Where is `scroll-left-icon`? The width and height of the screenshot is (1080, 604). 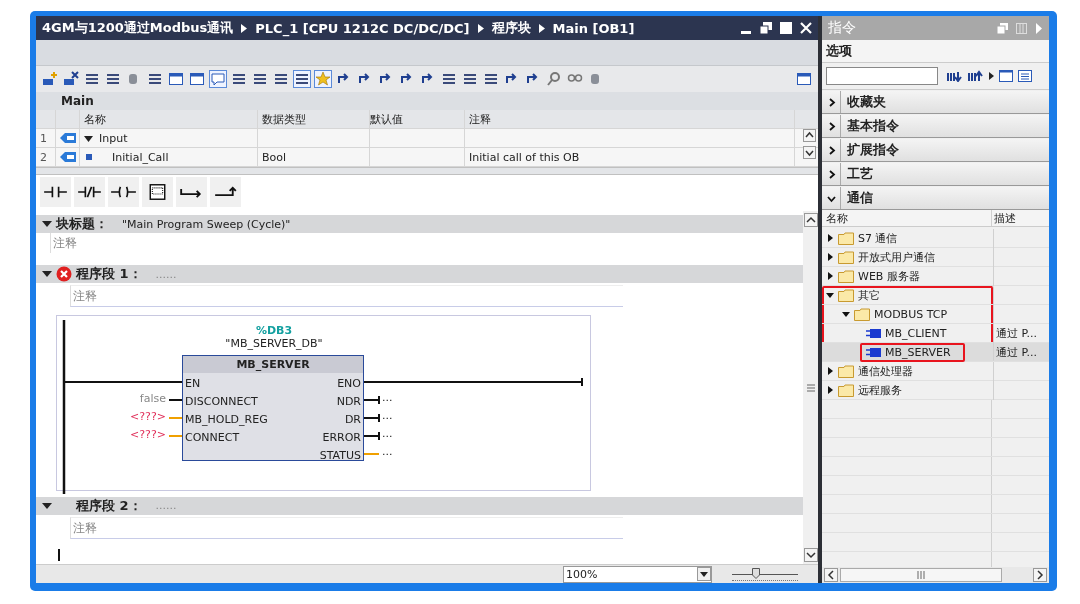
scroll-left-icon is located at coordinates (831, 575).